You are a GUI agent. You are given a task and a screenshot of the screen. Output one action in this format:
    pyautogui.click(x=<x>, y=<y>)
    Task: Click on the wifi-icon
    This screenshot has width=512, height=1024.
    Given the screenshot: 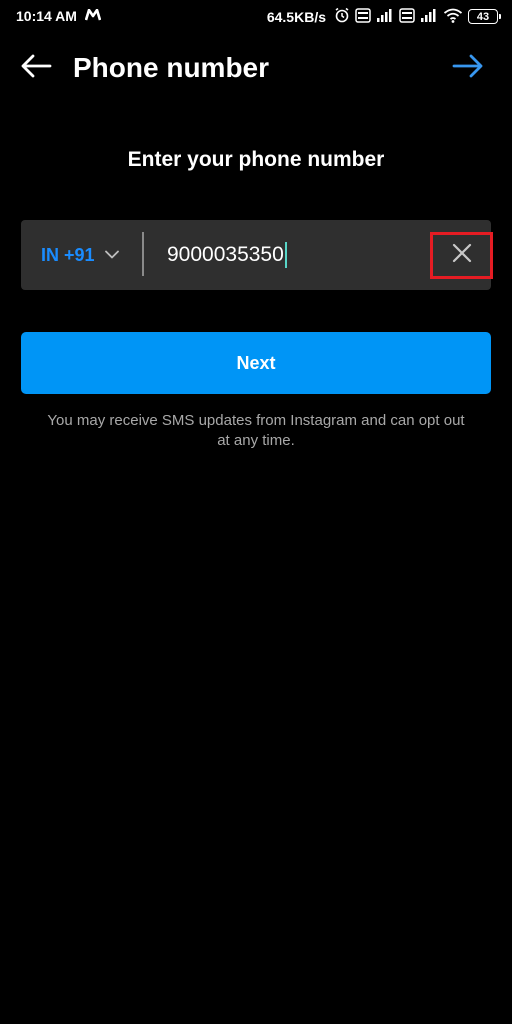 What is the action you would take?
    pyautogui.click(x=453, y=17)
    